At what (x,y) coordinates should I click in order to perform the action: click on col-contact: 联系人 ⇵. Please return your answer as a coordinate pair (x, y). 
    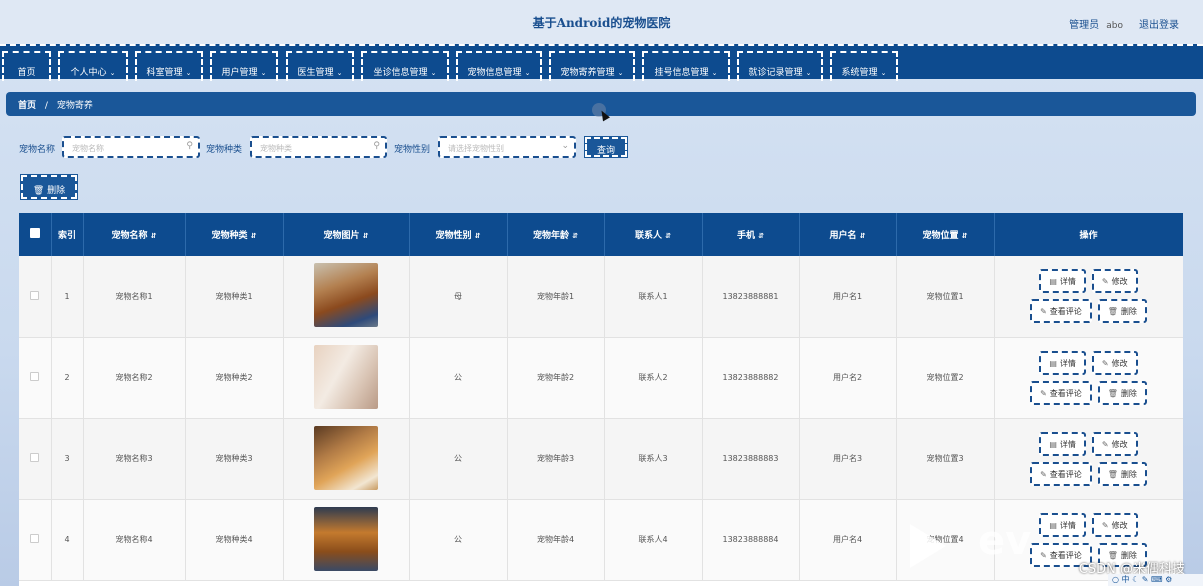
    Looking at the image, I should click on (653, 234).